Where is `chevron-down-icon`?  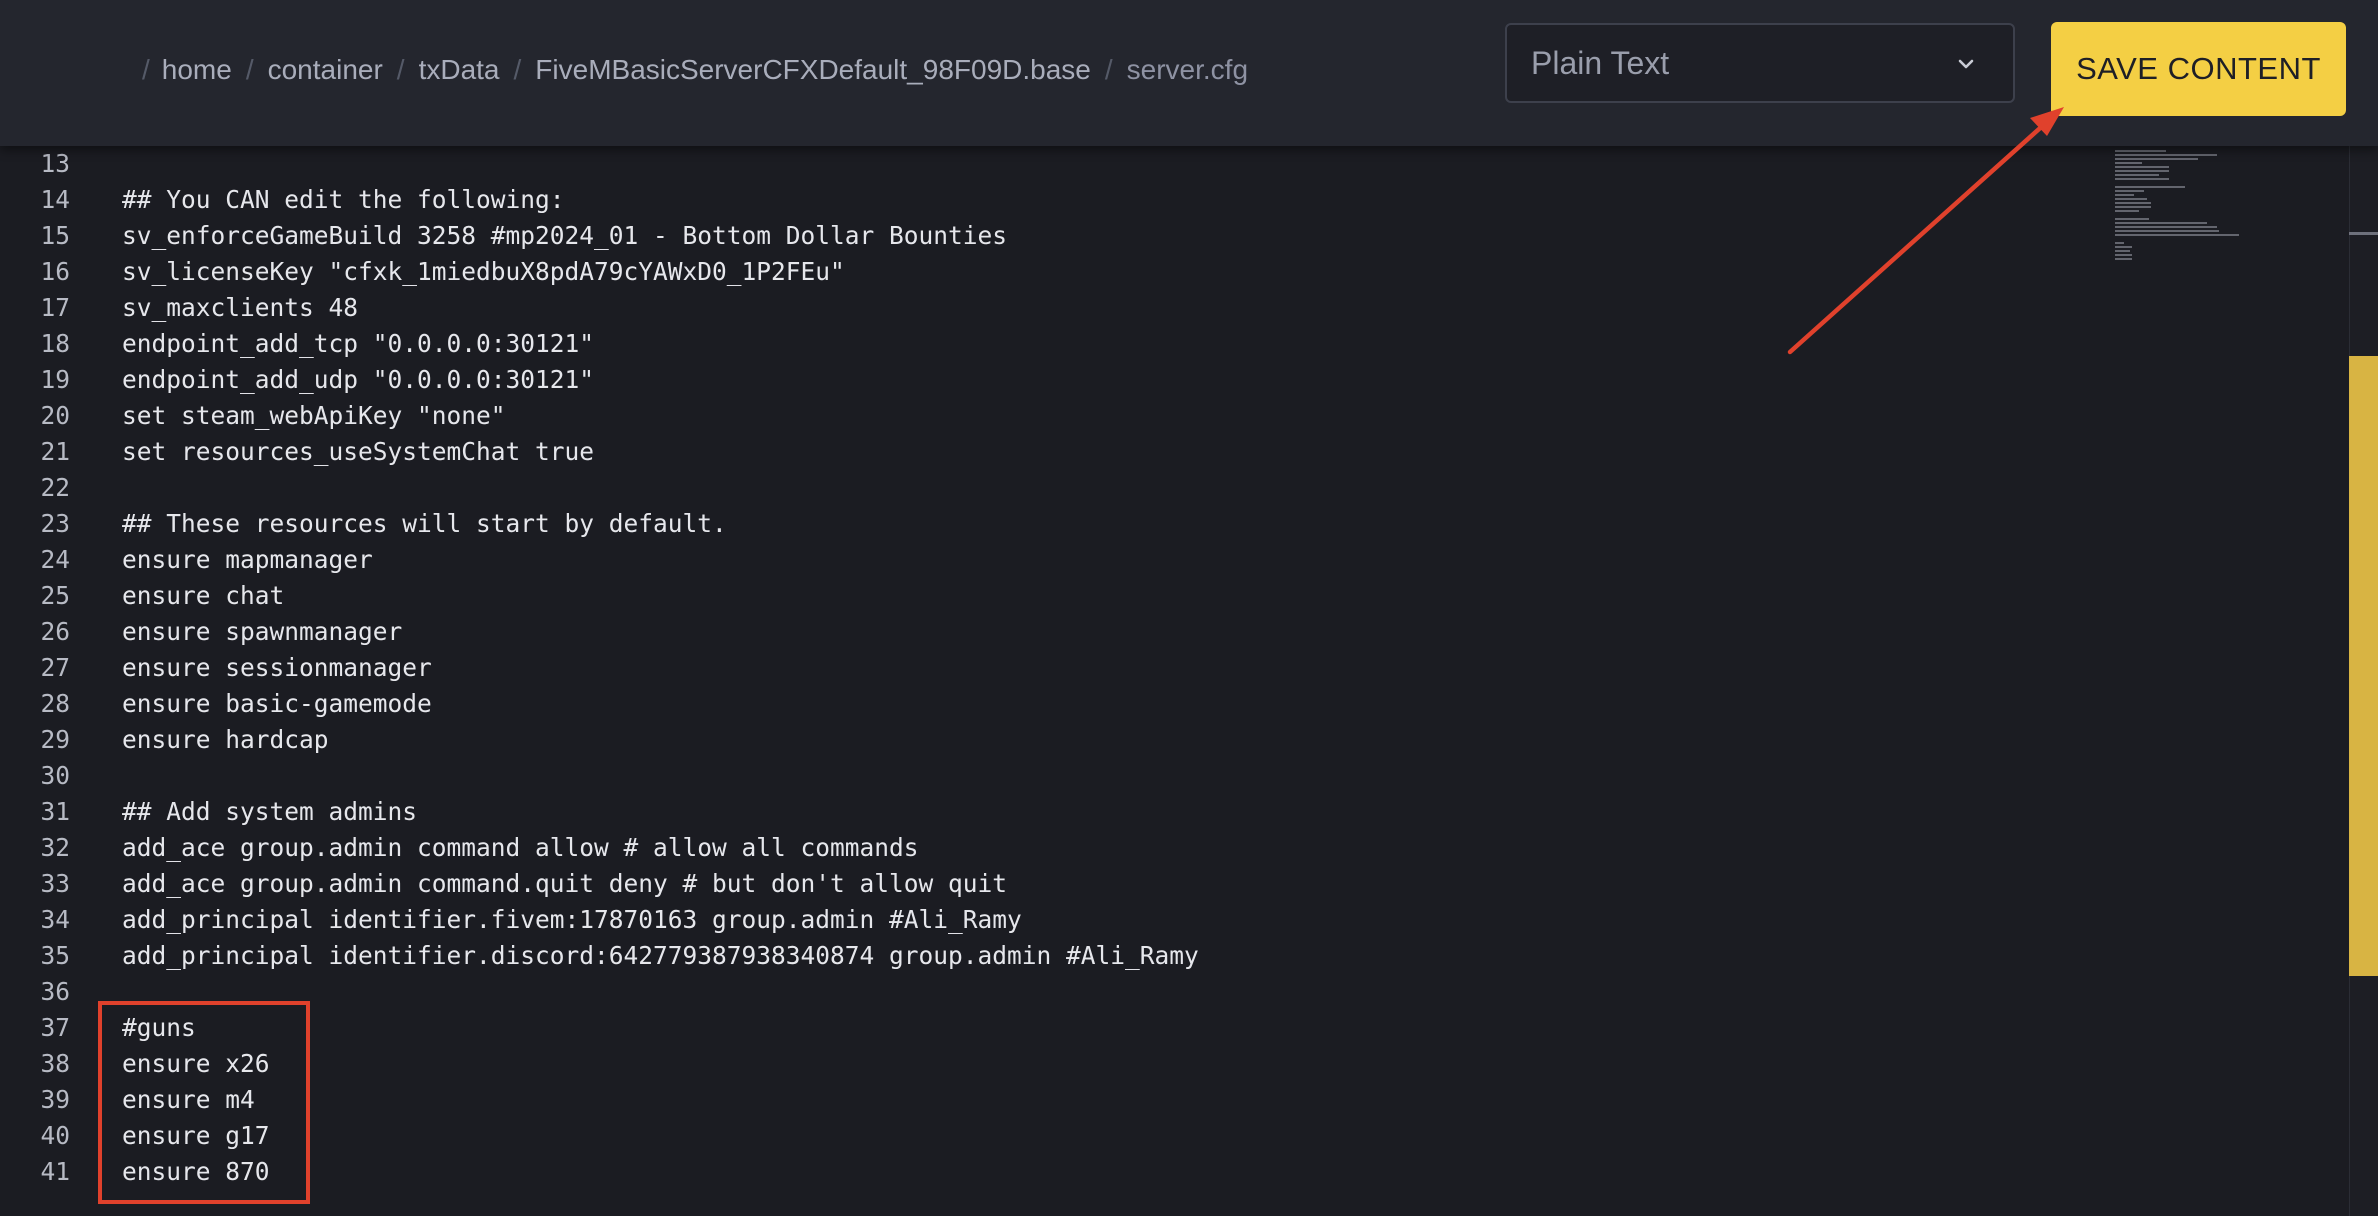
chevron-down-icon is located at coordinates (1966, 64).